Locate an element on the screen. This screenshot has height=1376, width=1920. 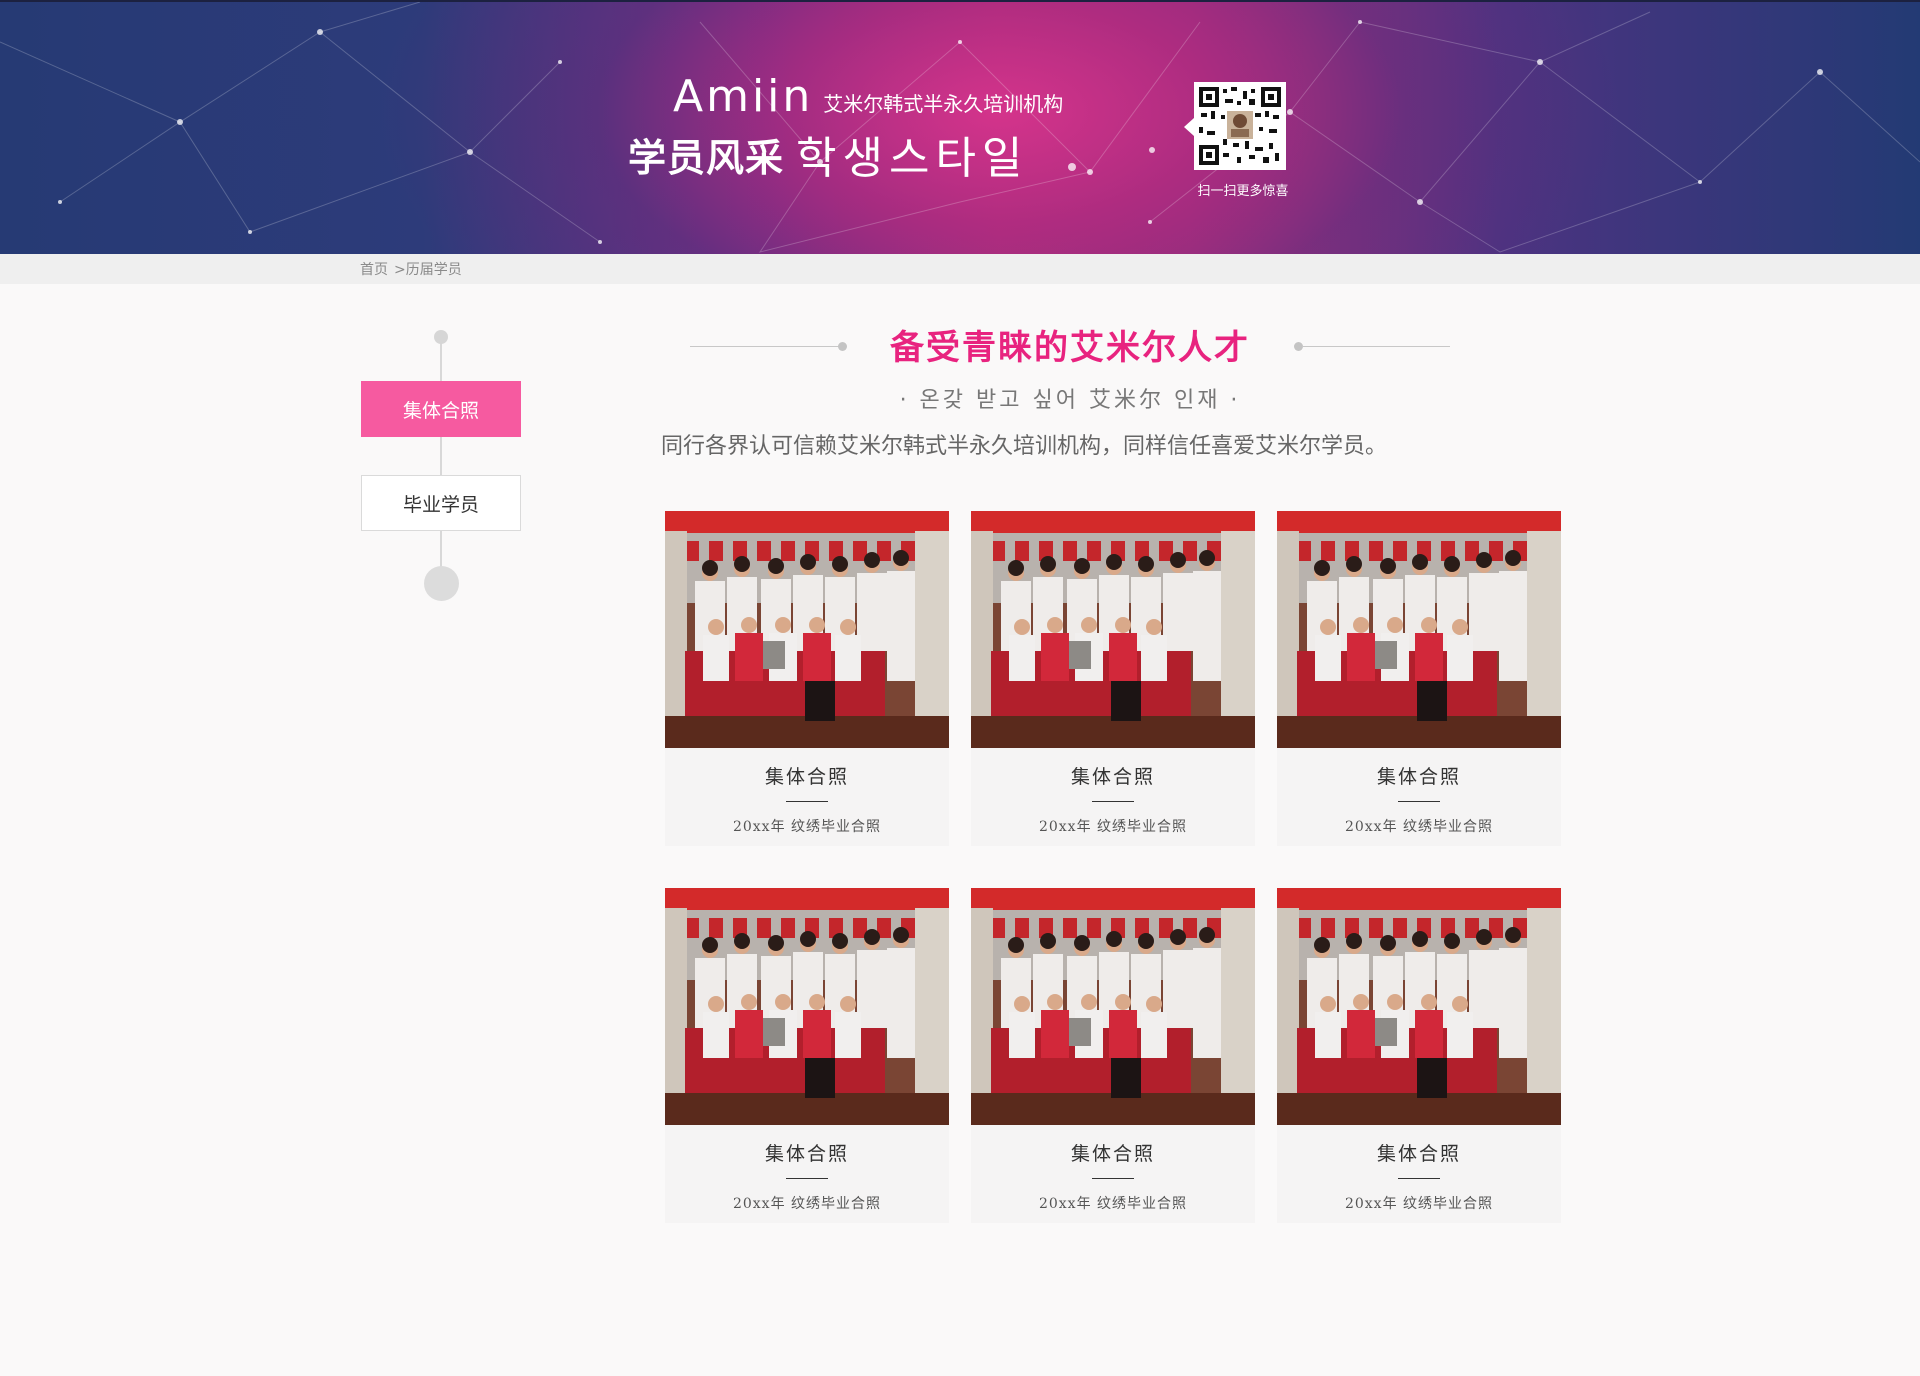
side-nav-item-label: 毕业学员 is located at coordinates (440, 504).